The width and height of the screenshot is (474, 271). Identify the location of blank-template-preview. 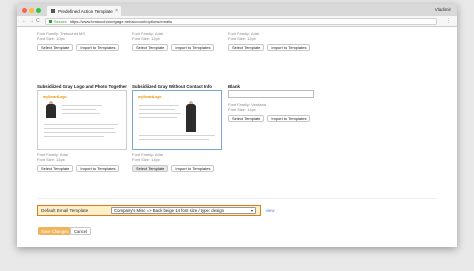
(271, 94).